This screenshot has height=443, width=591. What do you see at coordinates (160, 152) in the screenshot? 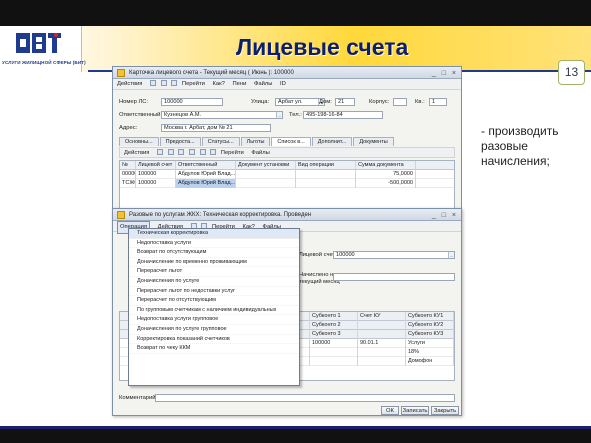
I see `add-icon` at bounding box center [160, 152].